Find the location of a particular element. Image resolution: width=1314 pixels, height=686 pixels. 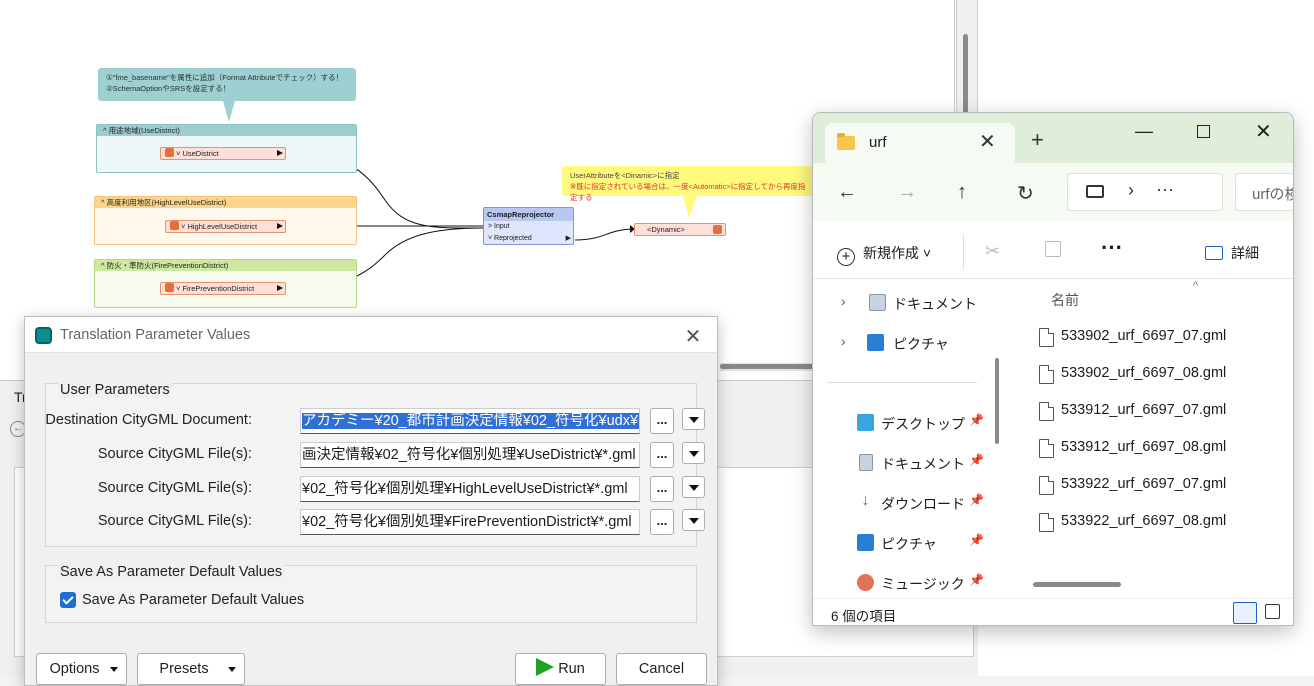

dialog-titlebar: Translation Parameter Values ✕ is located at coordinates (371, 335).